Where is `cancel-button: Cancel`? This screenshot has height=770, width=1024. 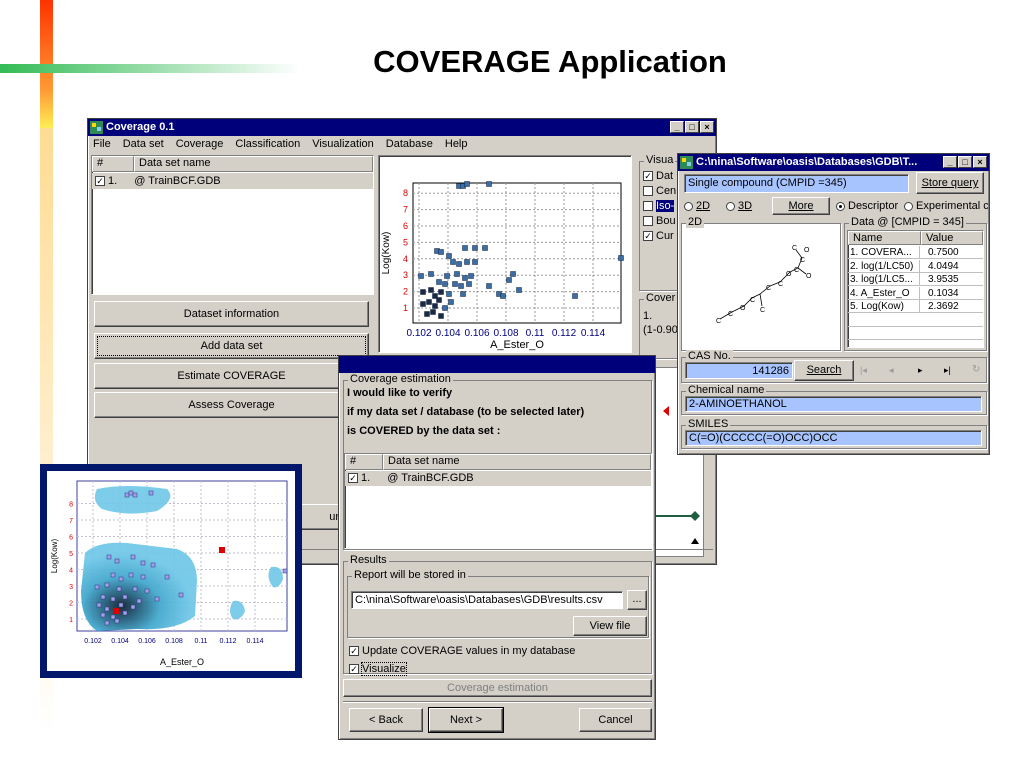 cancel-button: Cancel is located at coordinates (615, 720).